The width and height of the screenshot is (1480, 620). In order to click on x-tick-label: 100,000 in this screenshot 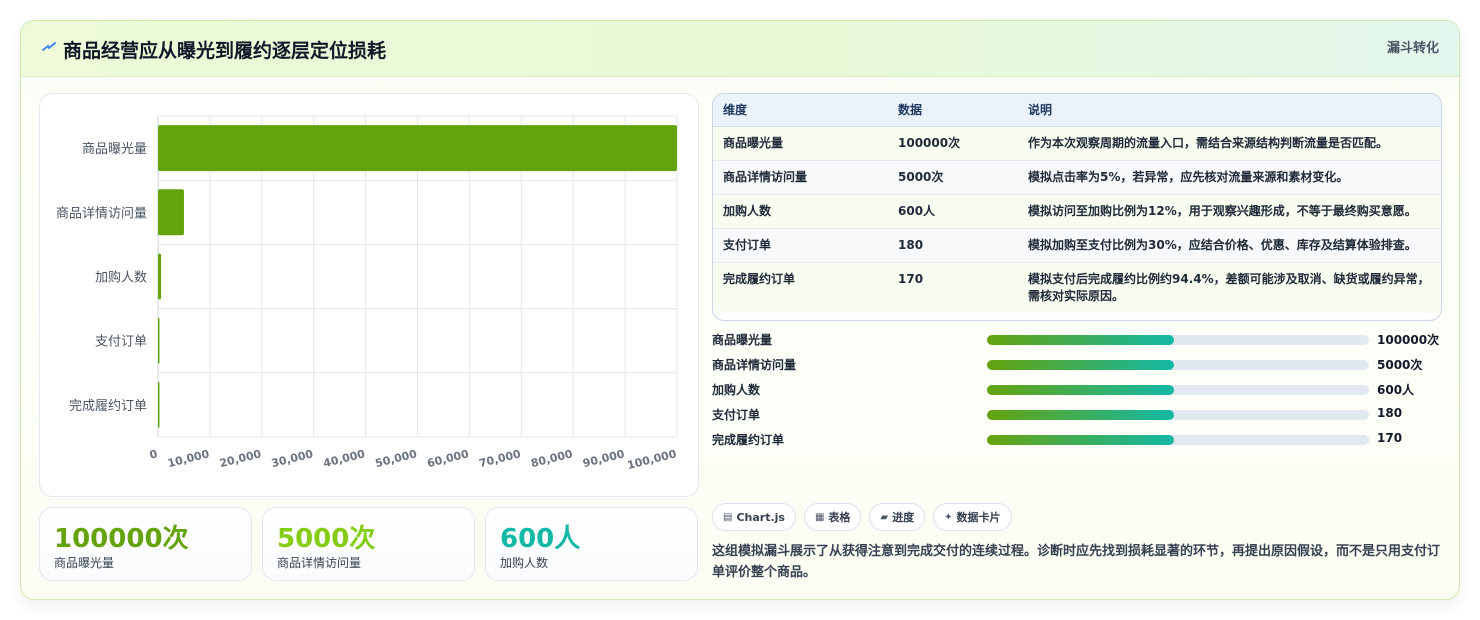, I will do `click(652, 459)`.